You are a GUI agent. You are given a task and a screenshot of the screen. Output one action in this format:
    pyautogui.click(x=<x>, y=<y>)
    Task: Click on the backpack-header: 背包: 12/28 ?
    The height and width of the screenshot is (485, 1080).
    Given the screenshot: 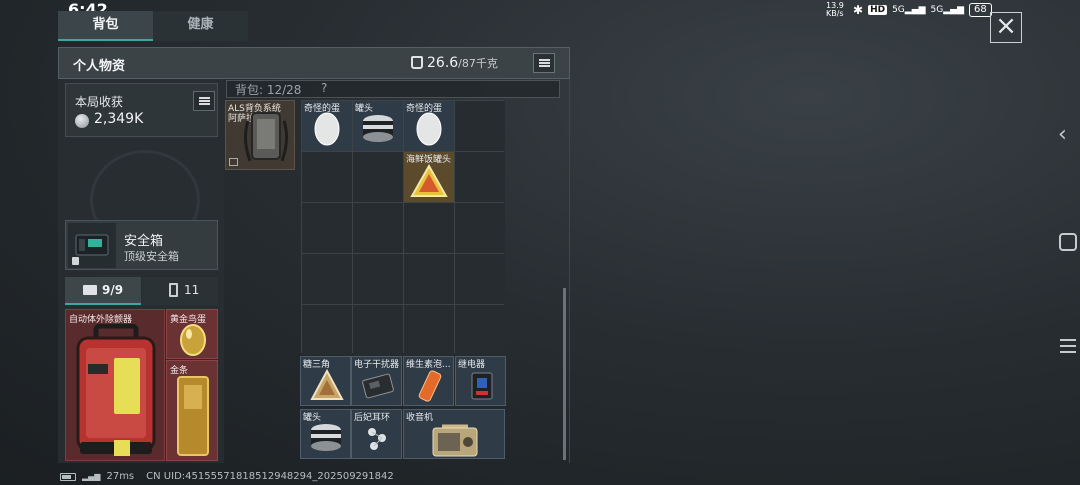 What is the action you would take?
    pyautogui.click(x=393, y=89)
    